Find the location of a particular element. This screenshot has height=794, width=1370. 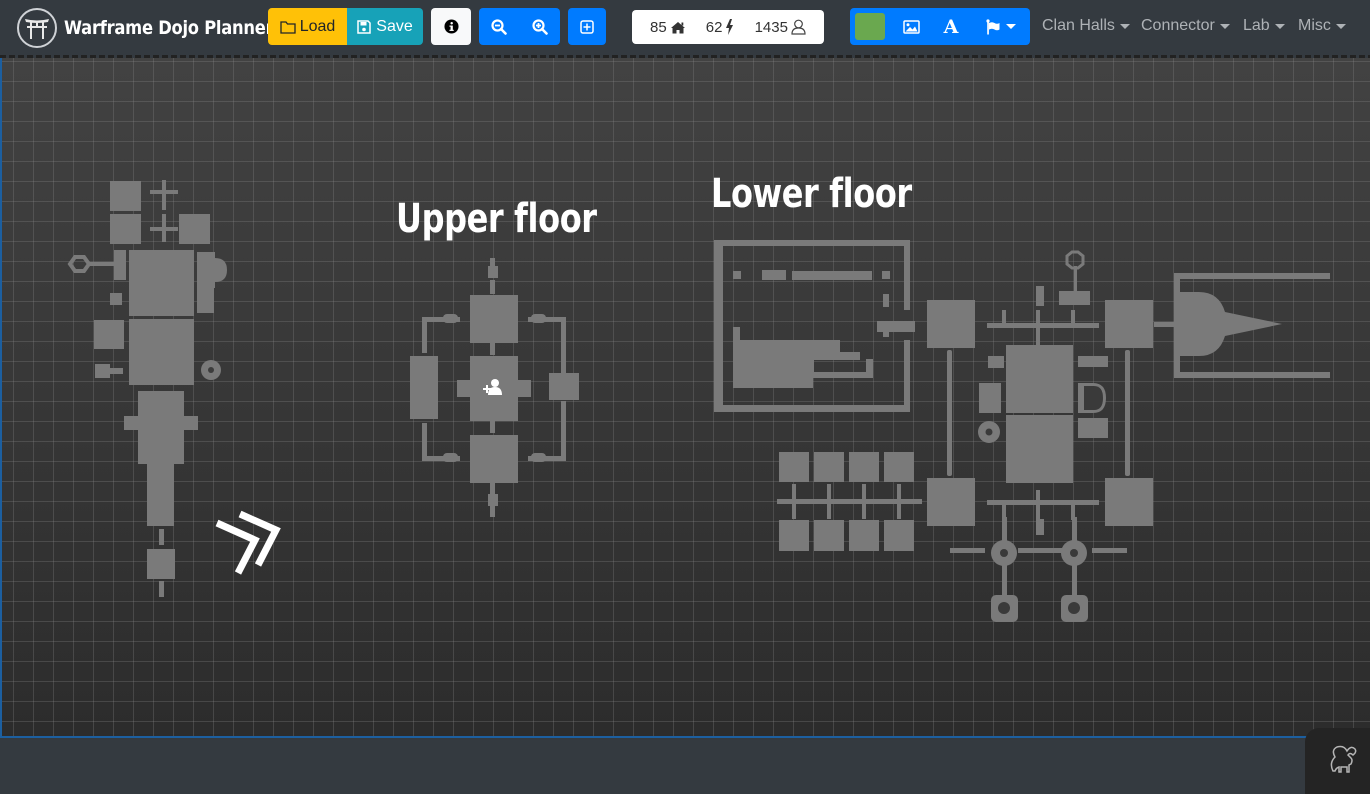

menu-label: Clan Halls is located at coordinates (1078, 25).